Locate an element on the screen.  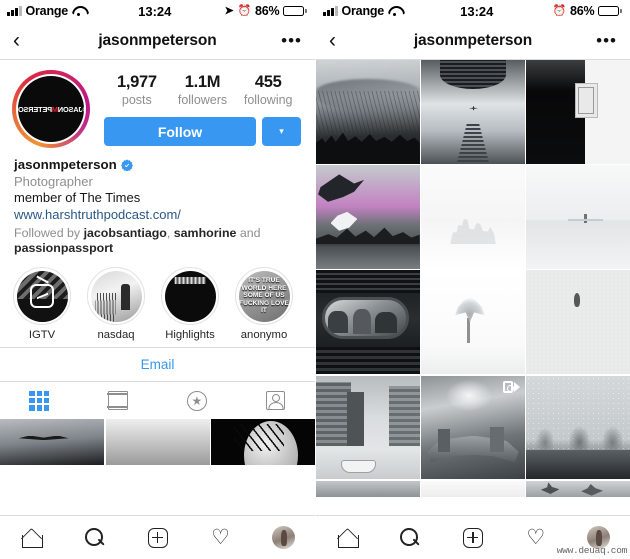
status-bar: Orange 13:24 ⏰ 86% is located at coordinates (473, 11).